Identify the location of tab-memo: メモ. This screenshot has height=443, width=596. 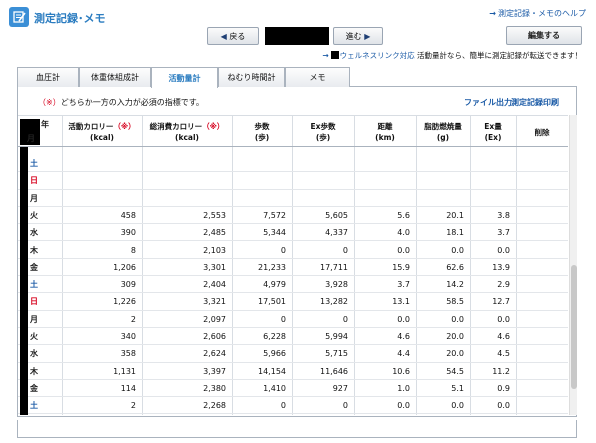
(317, 77).